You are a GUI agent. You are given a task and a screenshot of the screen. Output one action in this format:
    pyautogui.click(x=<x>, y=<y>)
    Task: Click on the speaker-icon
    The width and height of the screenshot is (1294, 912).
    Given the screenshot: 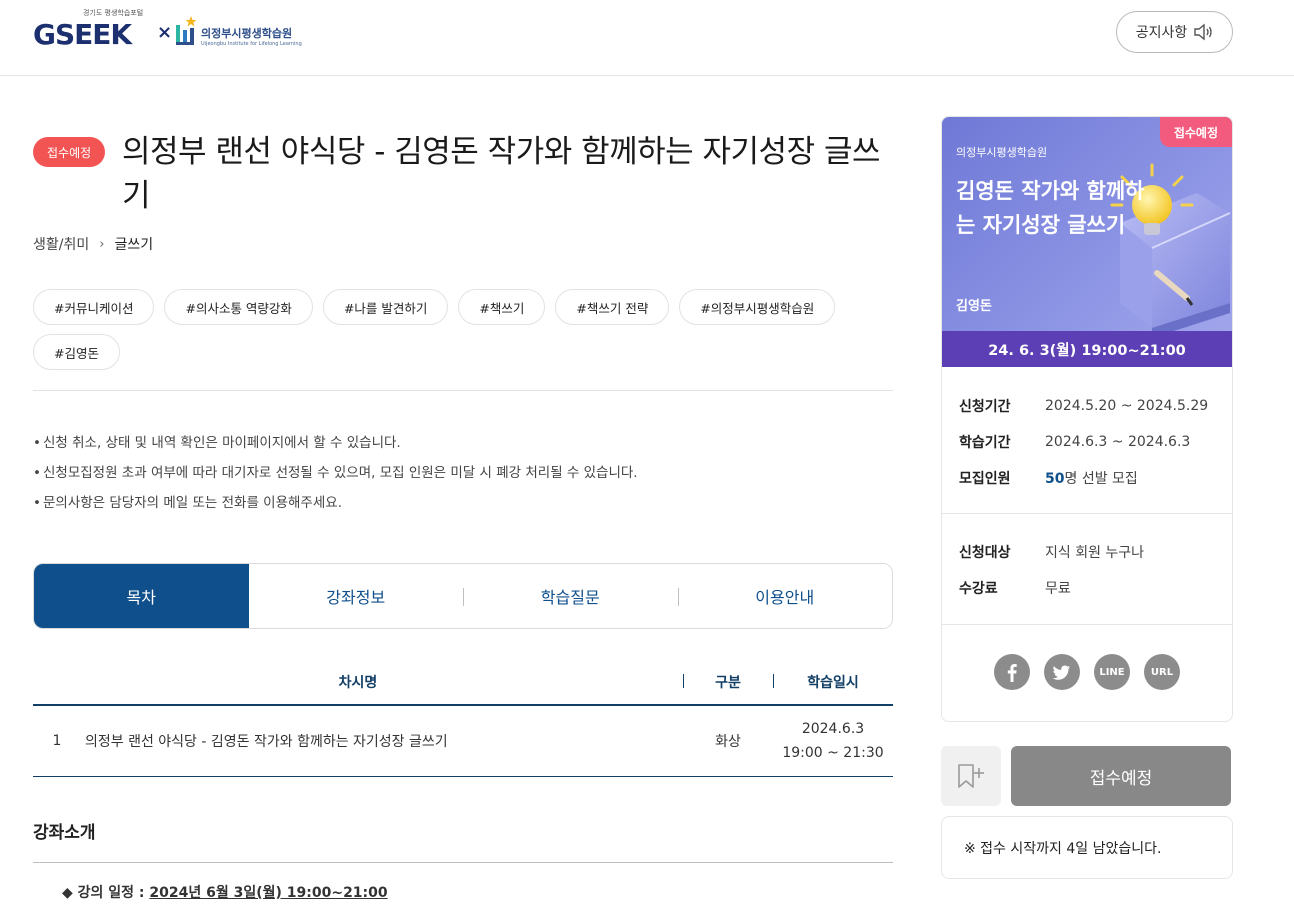 What is the action you would take?
    pyautogui.click(x=1203, y=32)
    